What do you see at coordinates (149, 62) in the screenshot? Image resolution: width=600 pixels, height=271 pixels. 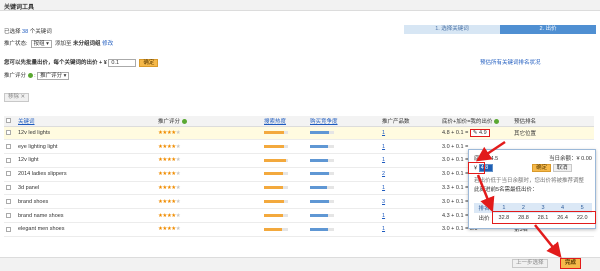 I see `bulk-bid-confirm-button: 确定` at bounding box center [149, 62].